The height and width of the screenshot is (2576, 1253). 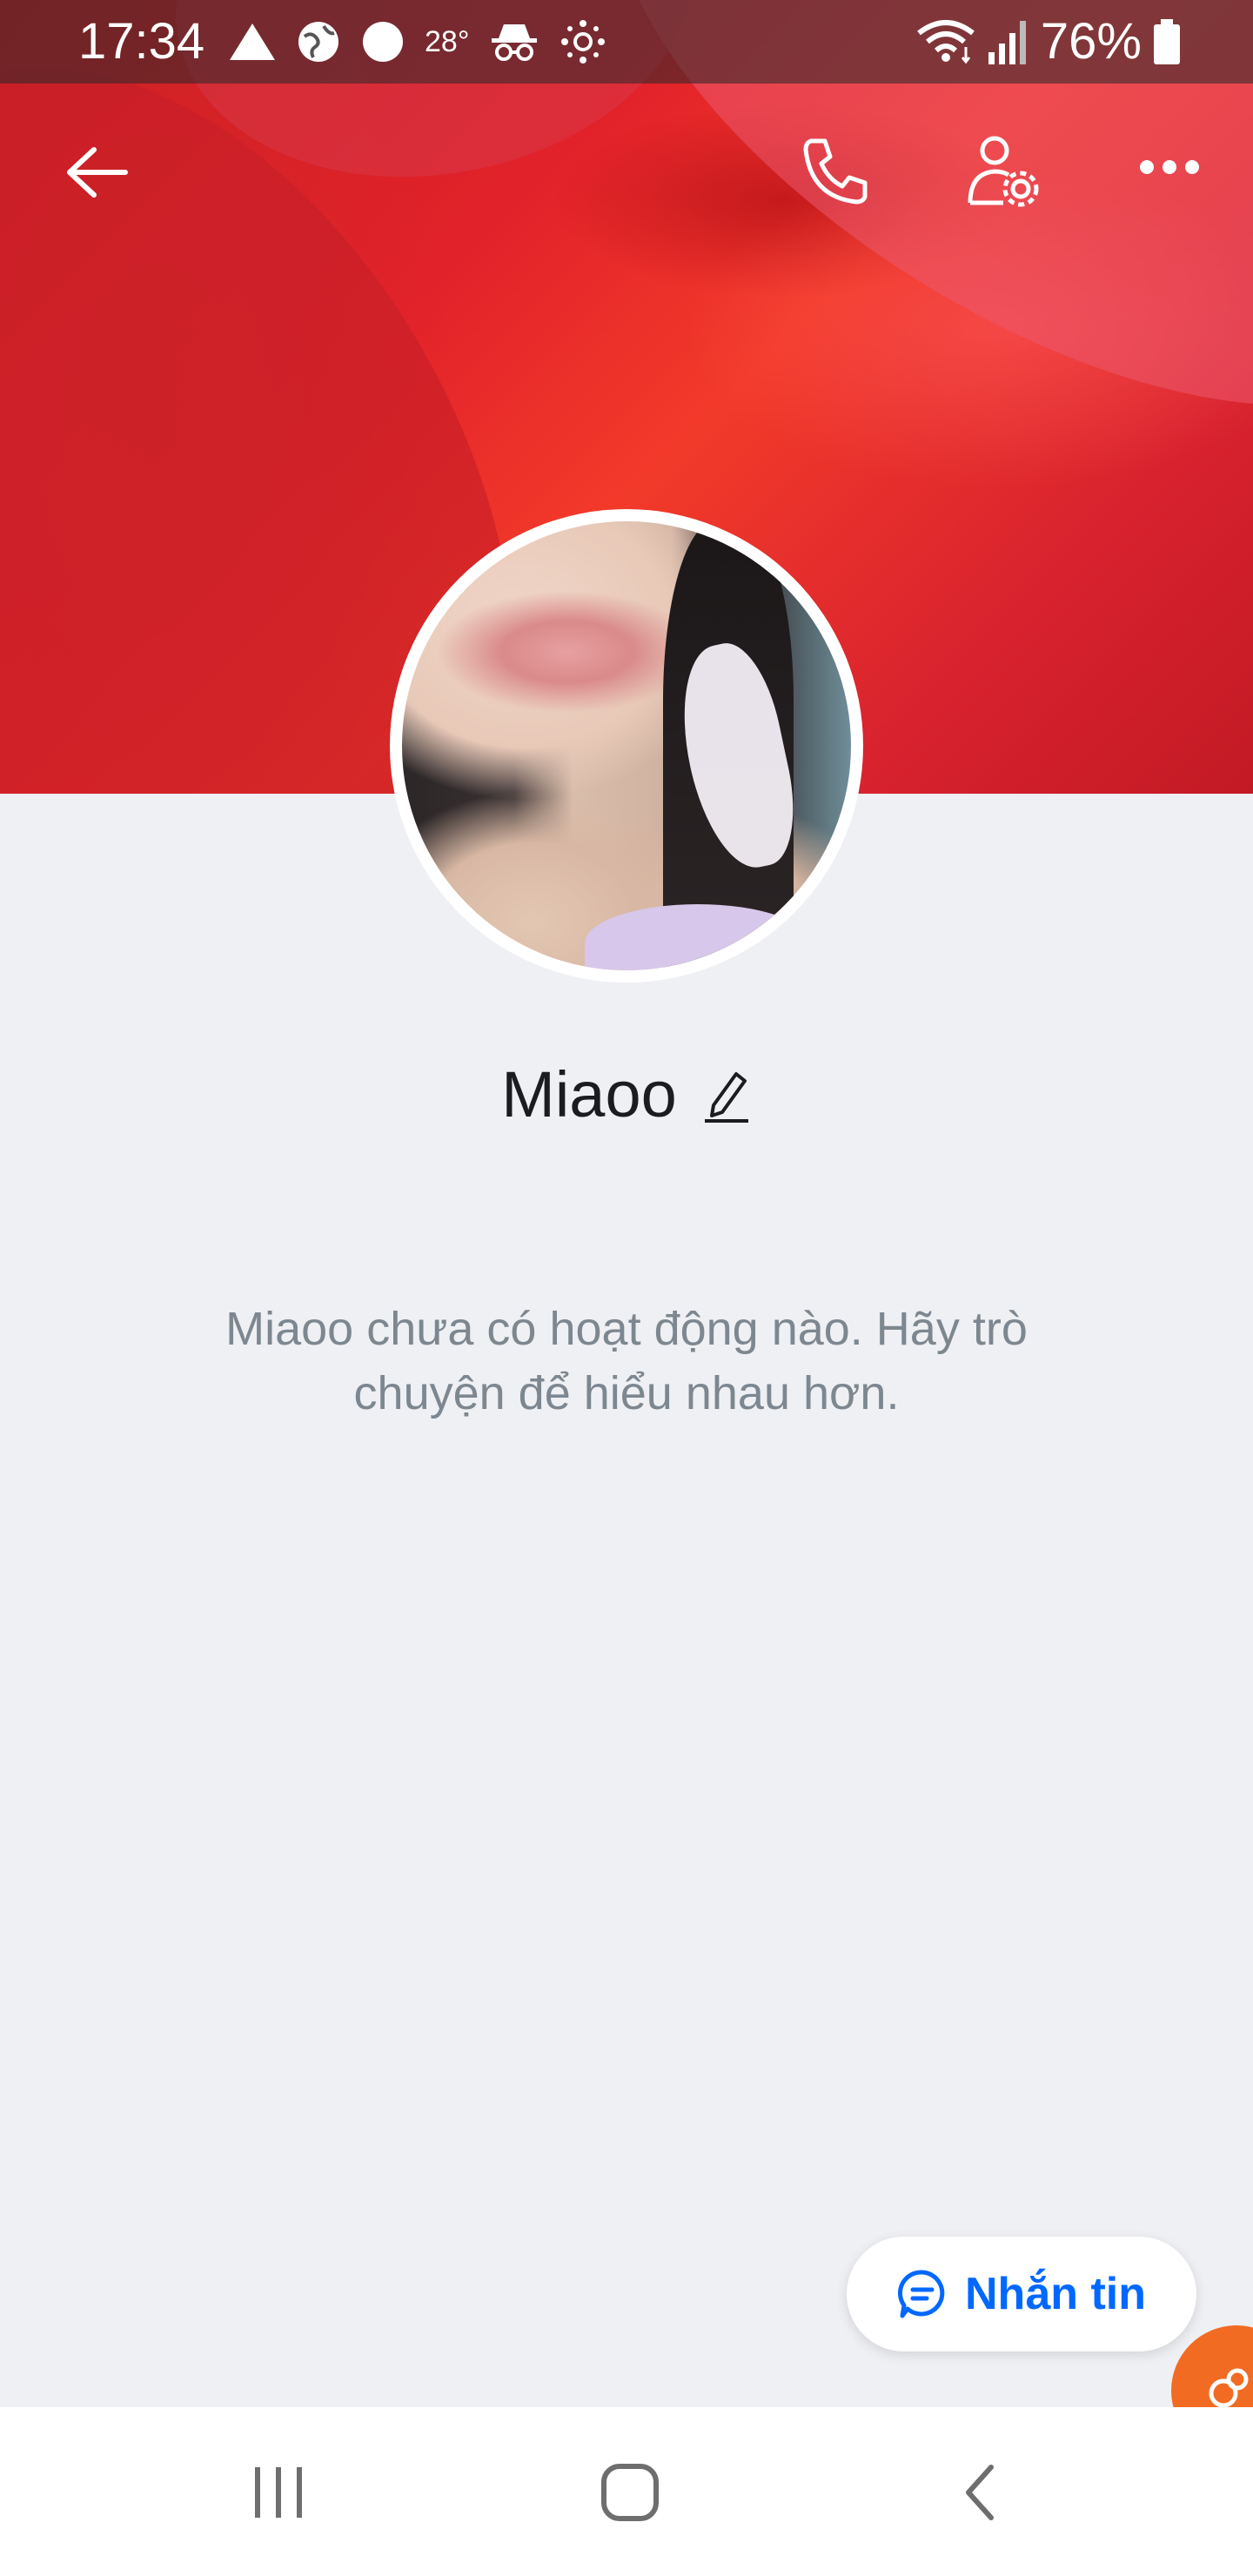 I want to click on status-bar: 17:34 28° 76%, so click(x=626, y=42).